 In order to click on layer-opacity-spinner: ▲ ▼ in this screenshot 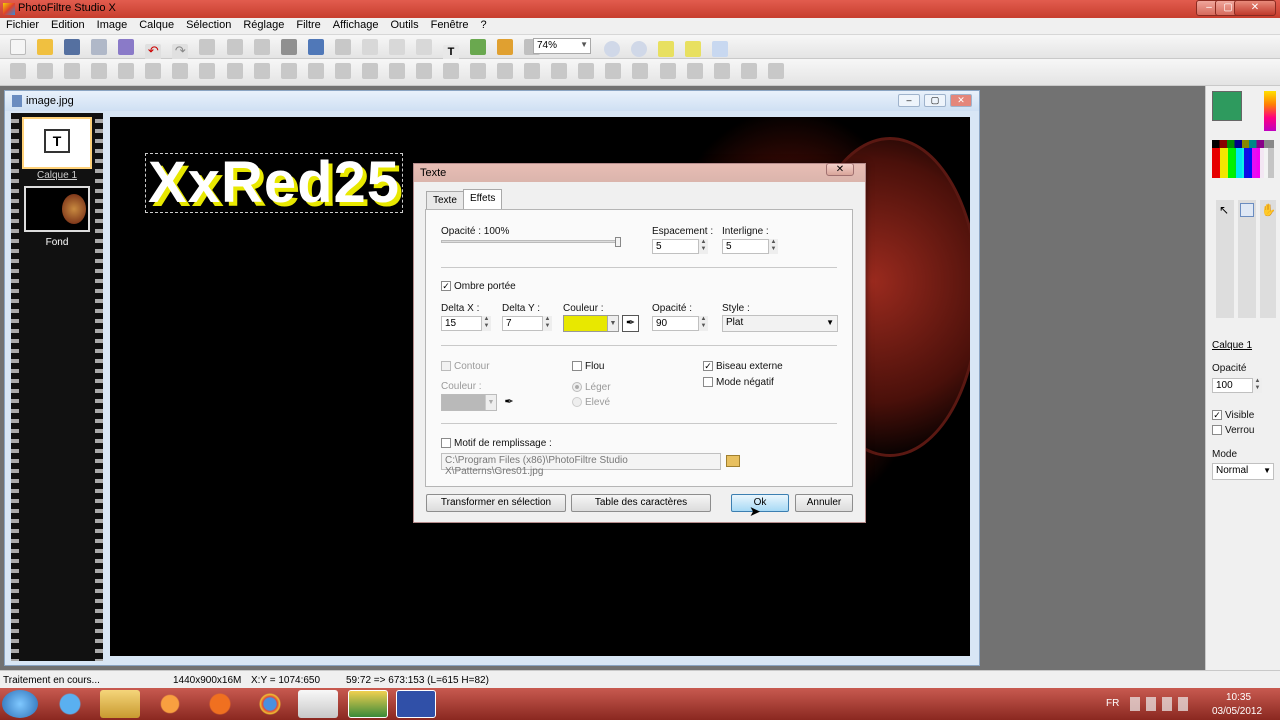, I will do `click(1257, 385)`.